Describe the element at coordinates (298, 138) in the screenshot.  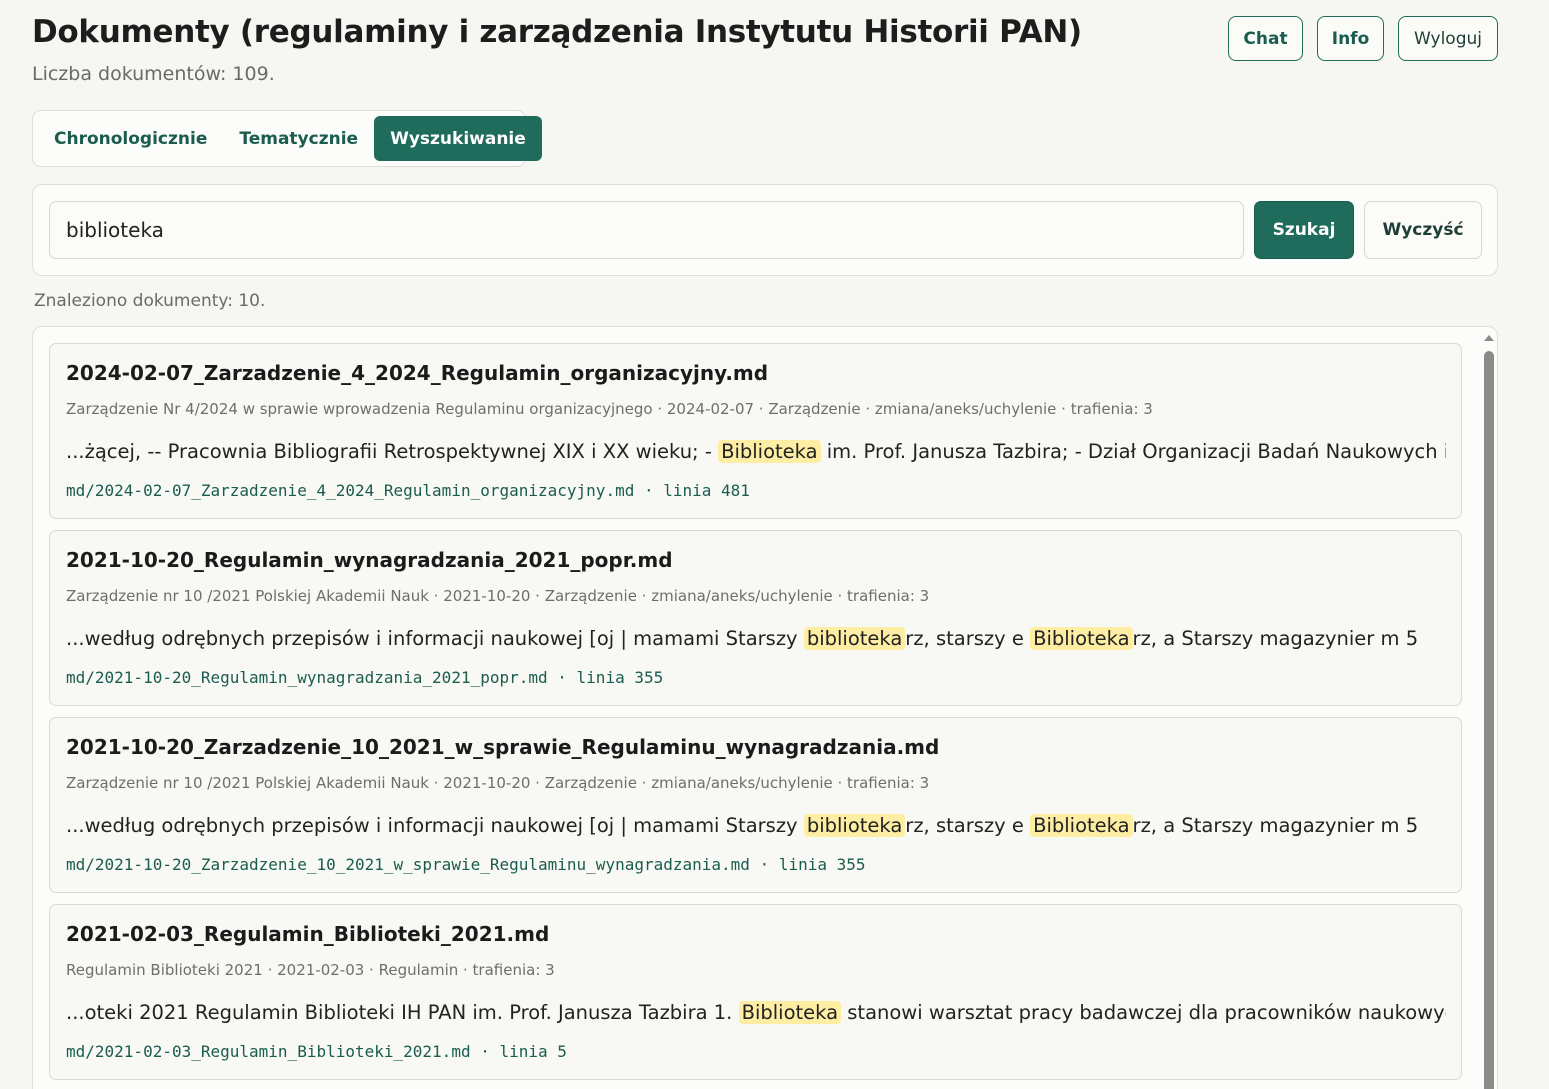
I see `tab-thematic: Tematycznie` at that location.